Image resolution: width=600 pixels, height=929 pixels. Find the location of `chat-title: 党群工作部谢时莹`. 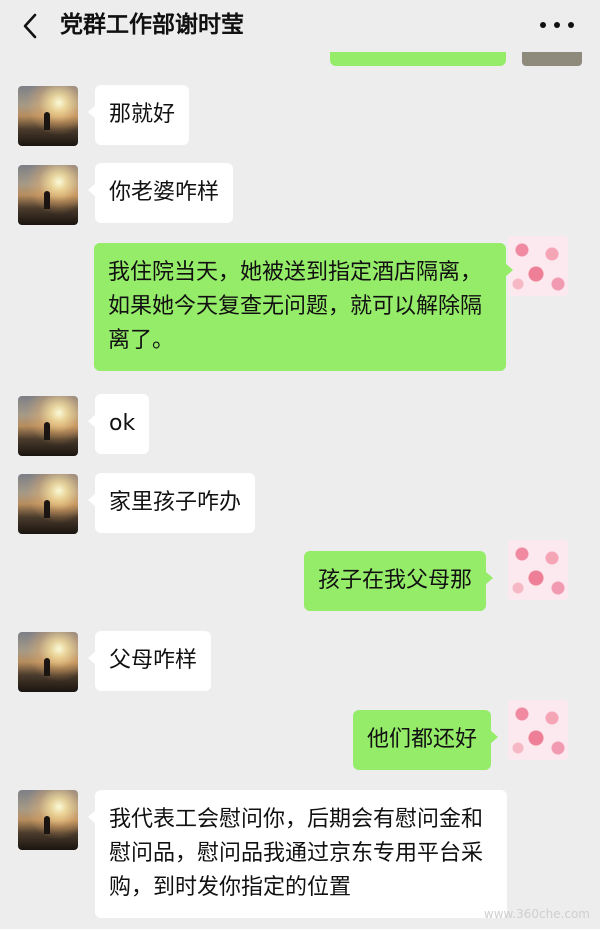

chat-title: 党群工作部谢时莹 is located at coordinates (152, 25).